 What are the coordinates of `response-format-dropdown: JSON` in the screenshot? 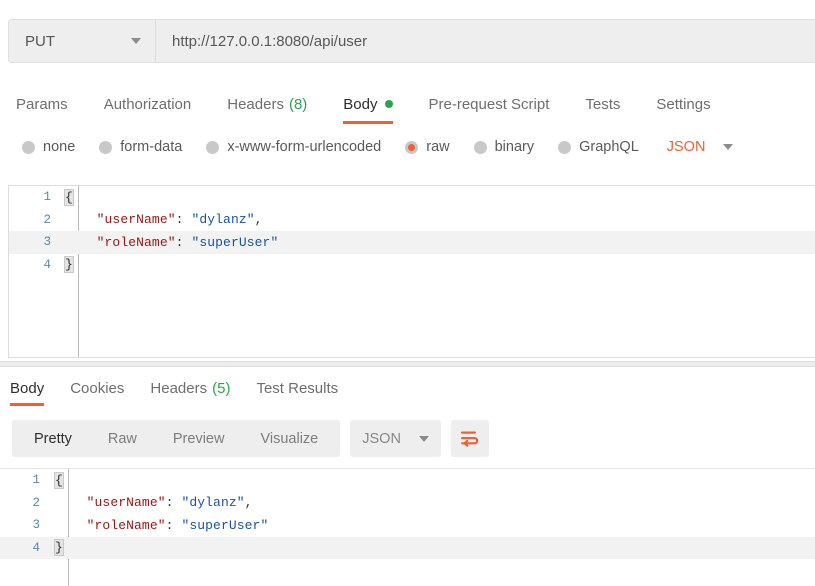 It's located at (395, 438).